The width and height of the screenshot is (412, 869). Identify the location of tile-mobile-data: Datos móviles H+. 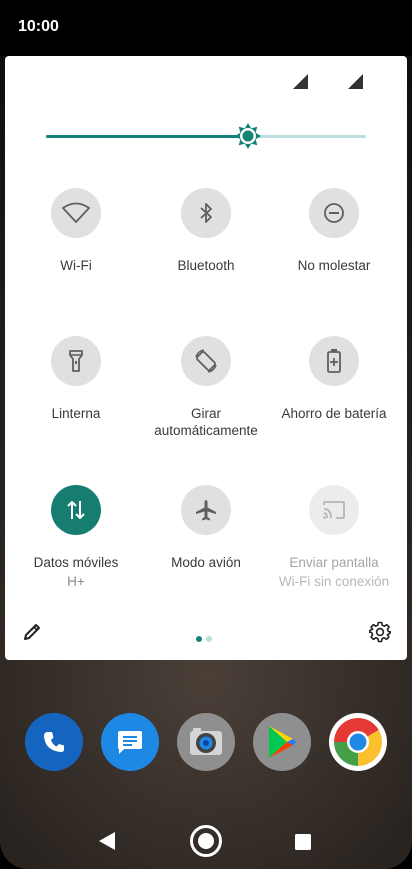
(76, 537).